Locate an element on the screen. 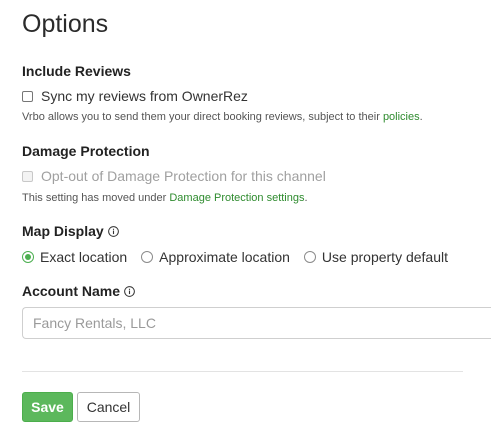  radio-exact-location is located at coordinates (28, 257).